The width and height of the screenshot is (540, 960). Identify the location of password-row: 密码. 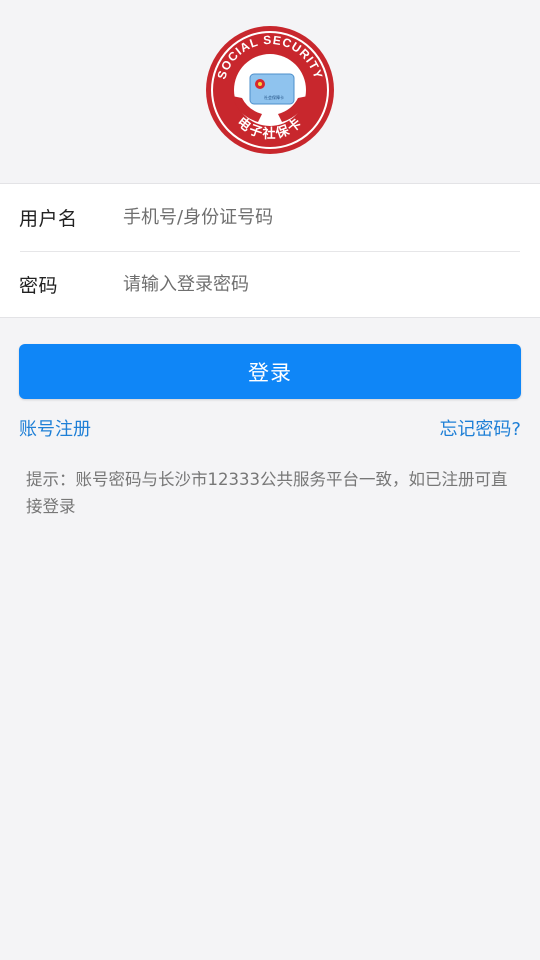
(270, 284).